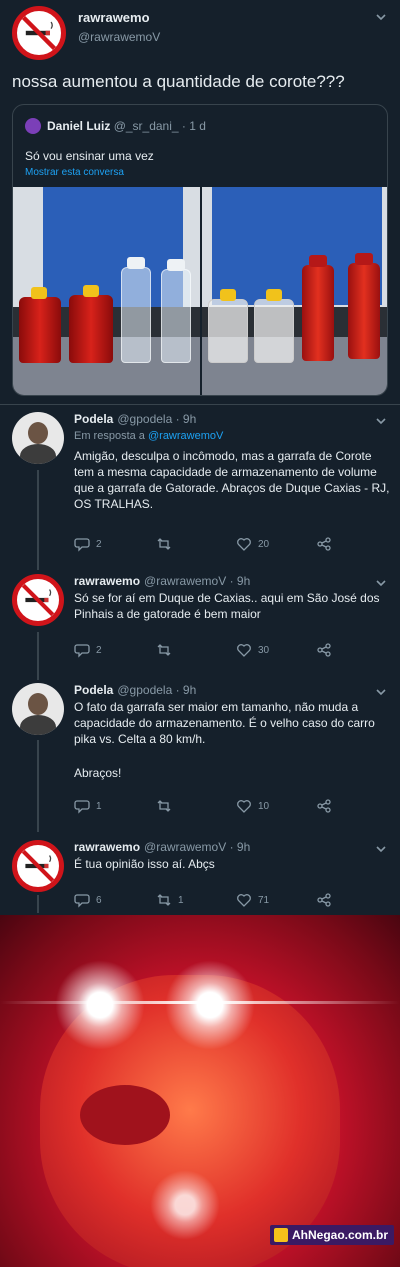 This screenshot has height=1267, width=400. Describe the element at coordinates (252, 900) in the screenshot. I see `like-button: 71` at that location.